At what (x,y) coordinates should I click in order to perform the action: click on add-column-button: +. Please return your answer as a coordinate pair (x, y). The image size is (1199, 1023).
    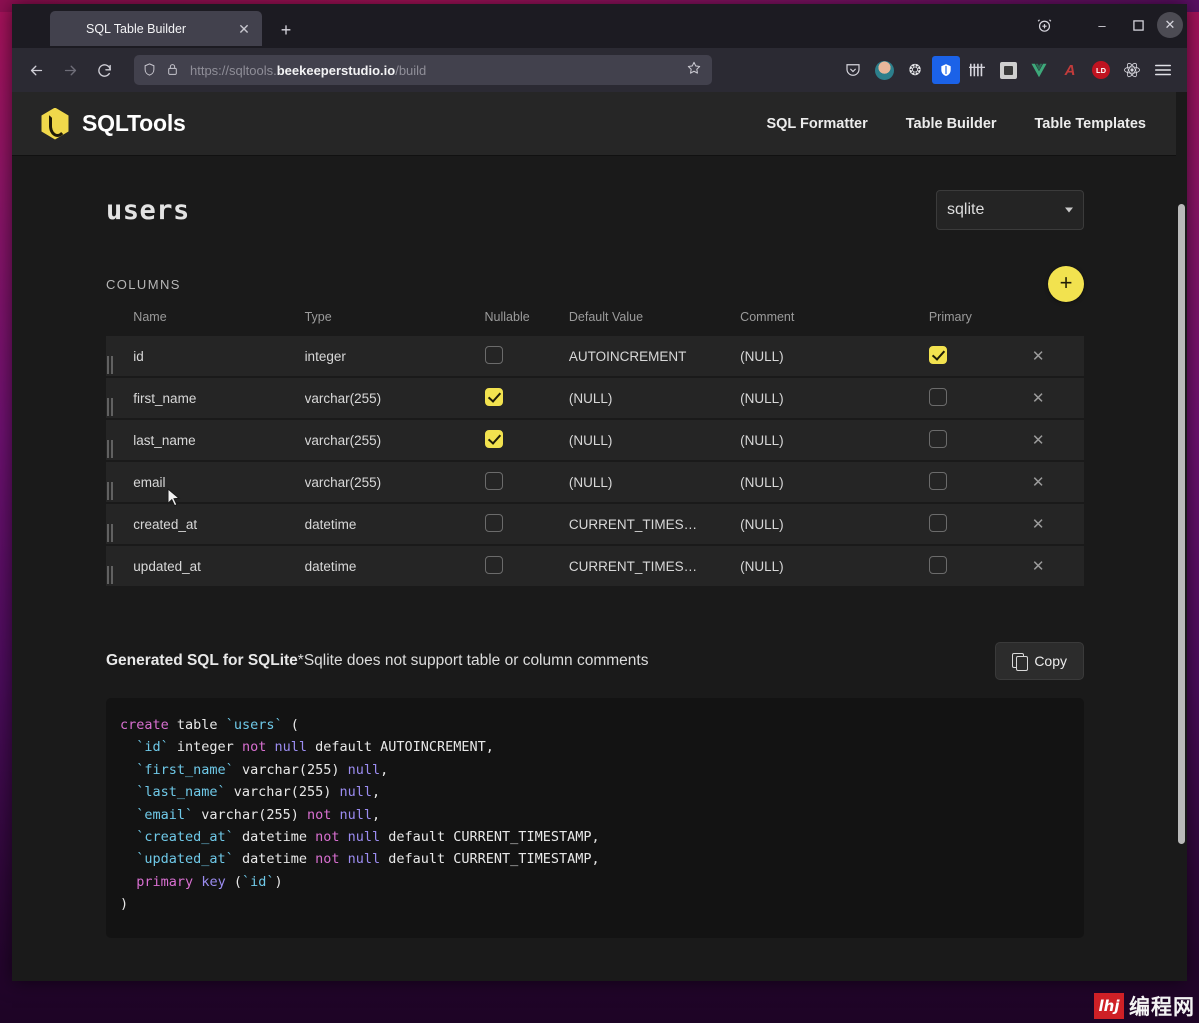
    Looking at the image, I should click on (1066, 284).